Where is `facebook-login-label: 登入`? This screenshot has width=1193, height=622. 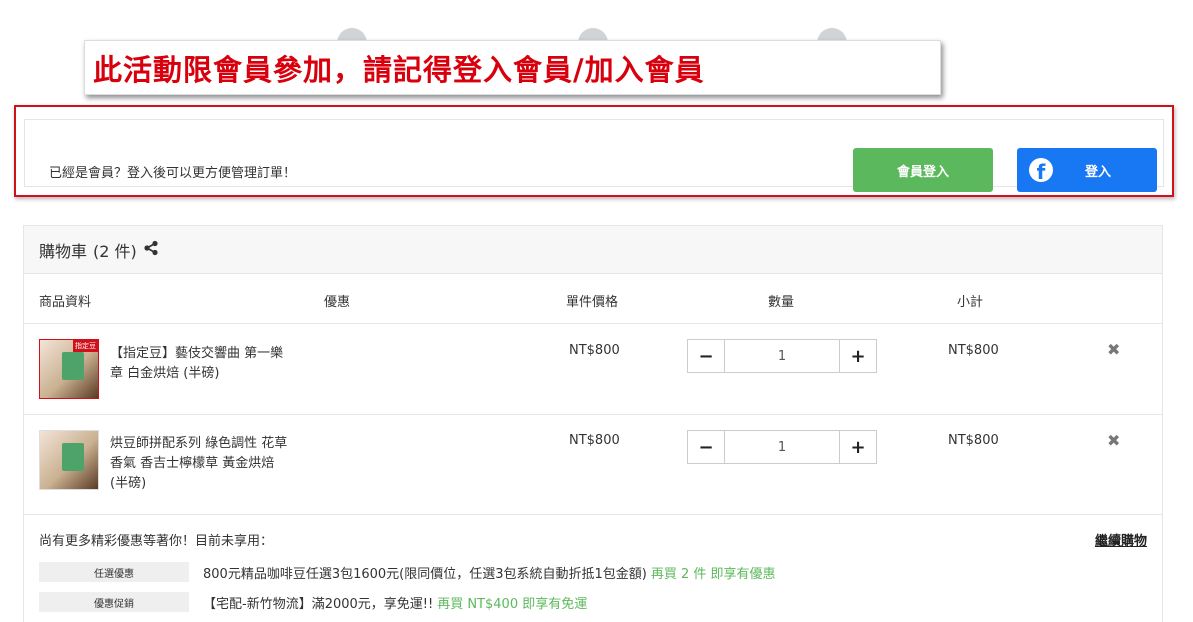 facebook-login-label: 登入 is located at coordinates (1098, 172).